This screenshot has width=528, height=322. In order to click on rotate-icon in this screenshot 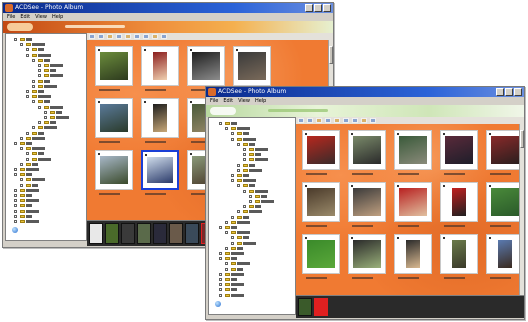, I will do `click(346, 120)`.